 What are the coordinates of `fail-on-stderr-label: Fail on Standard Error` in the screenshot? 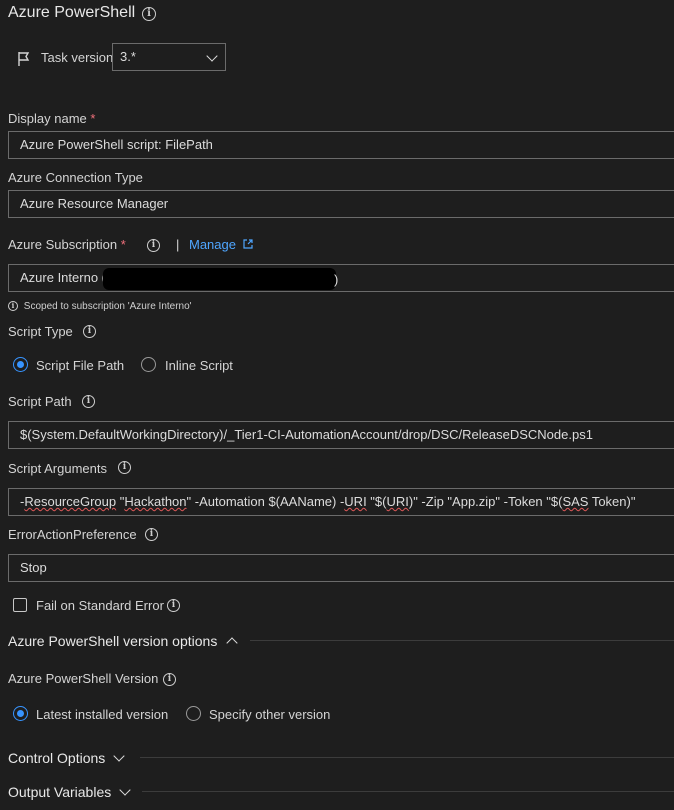 It's located at (100, 605).